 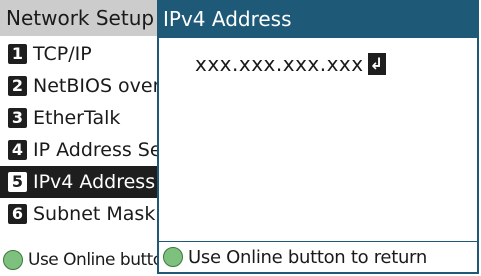 I want to click on menu-item-label: Subnet Mask, so click(x=94, y=214).